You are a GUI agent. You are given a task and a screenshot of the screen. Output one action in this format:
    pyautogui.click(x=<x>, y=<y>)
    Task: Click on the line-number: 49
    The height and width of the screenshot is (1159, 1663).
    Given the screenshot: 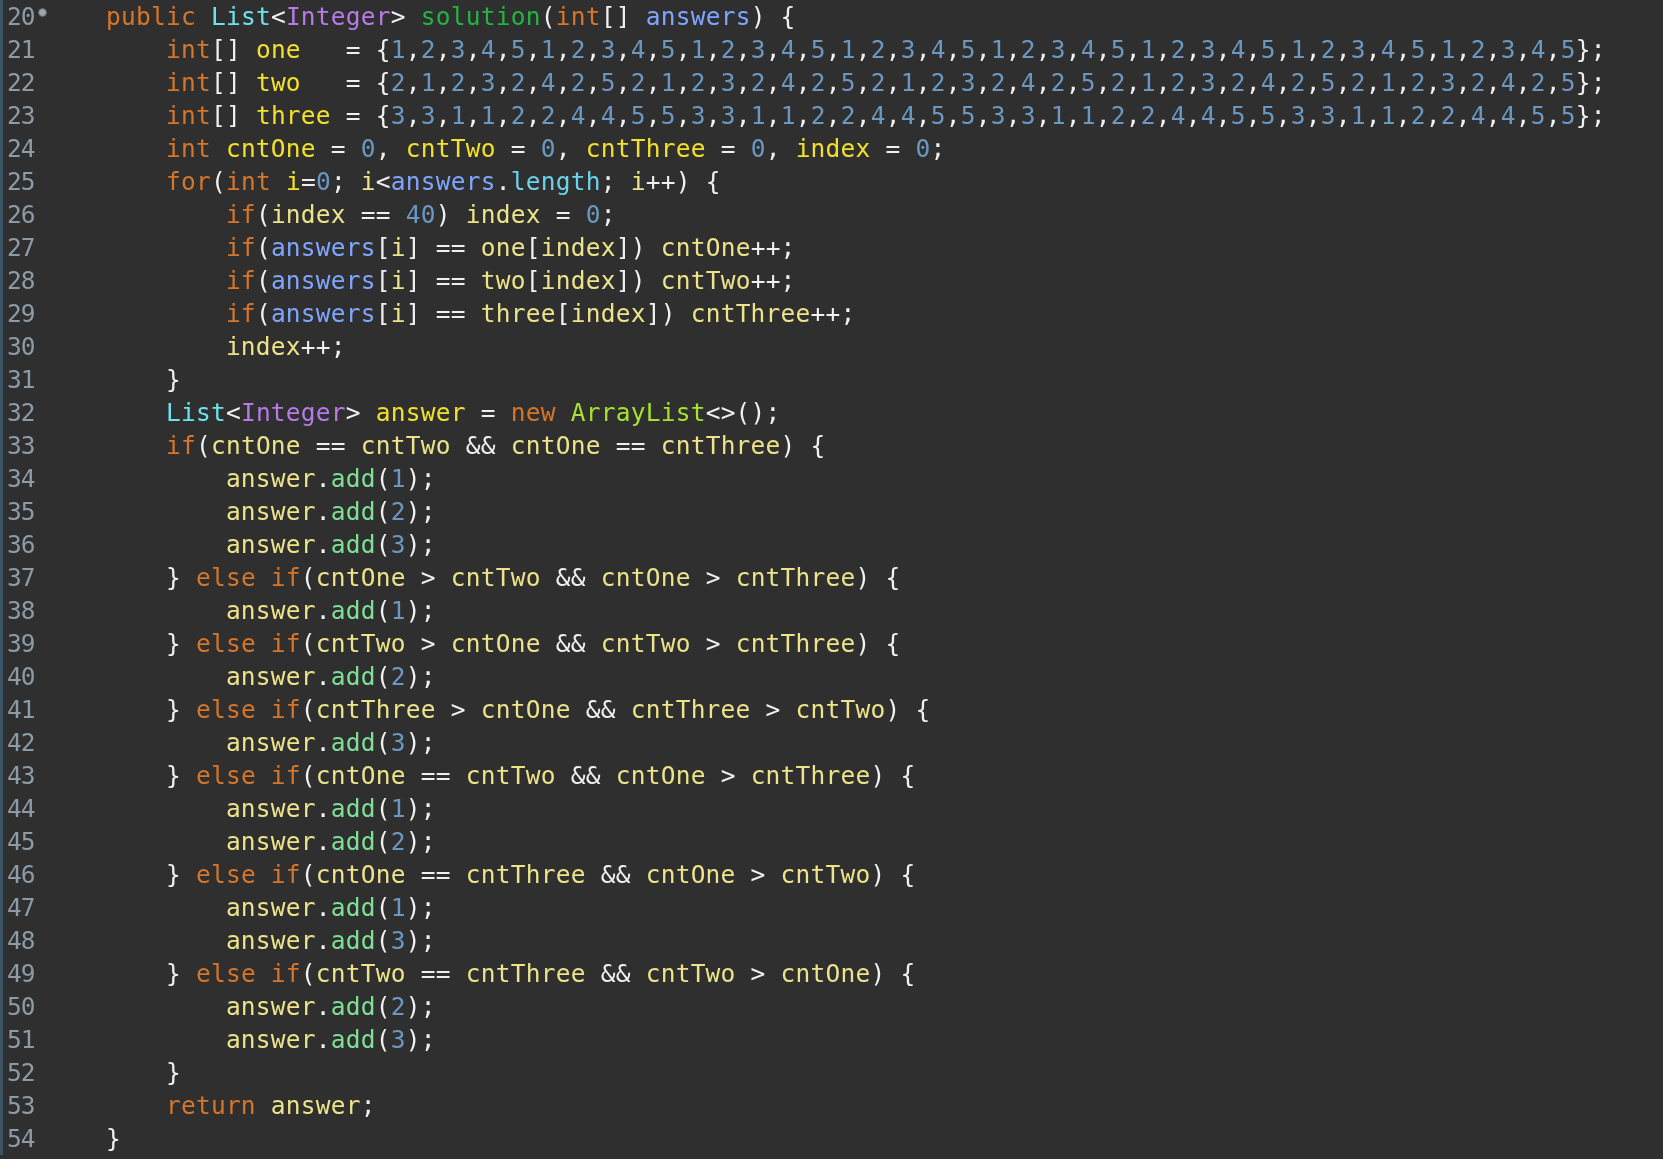 What is the action you would take?
    pyautogui.click(x=21, y=973)
    